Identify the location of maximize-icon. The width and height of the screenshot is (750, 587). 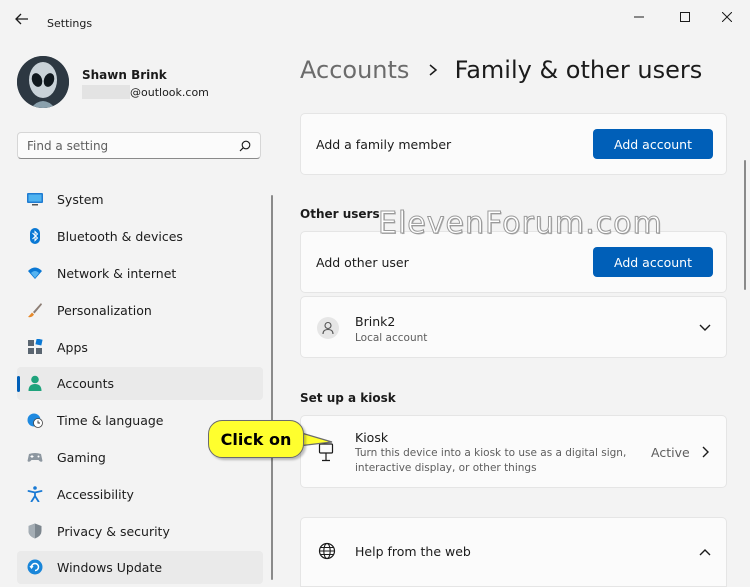
(685, 17).